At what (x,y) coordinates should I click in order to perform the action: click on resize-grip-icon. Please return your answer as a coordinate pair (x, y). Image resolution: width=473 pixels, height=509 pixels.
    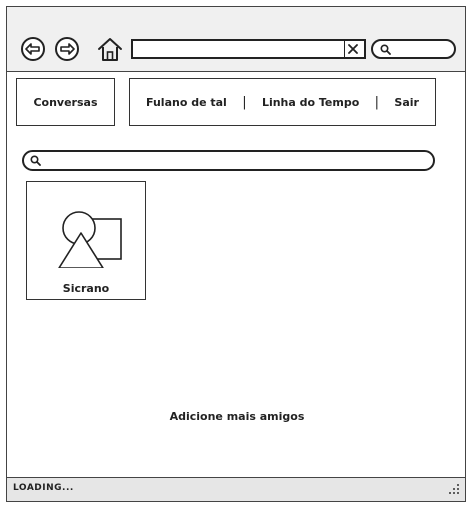
    Looking at the image, I should click on (454, 489).